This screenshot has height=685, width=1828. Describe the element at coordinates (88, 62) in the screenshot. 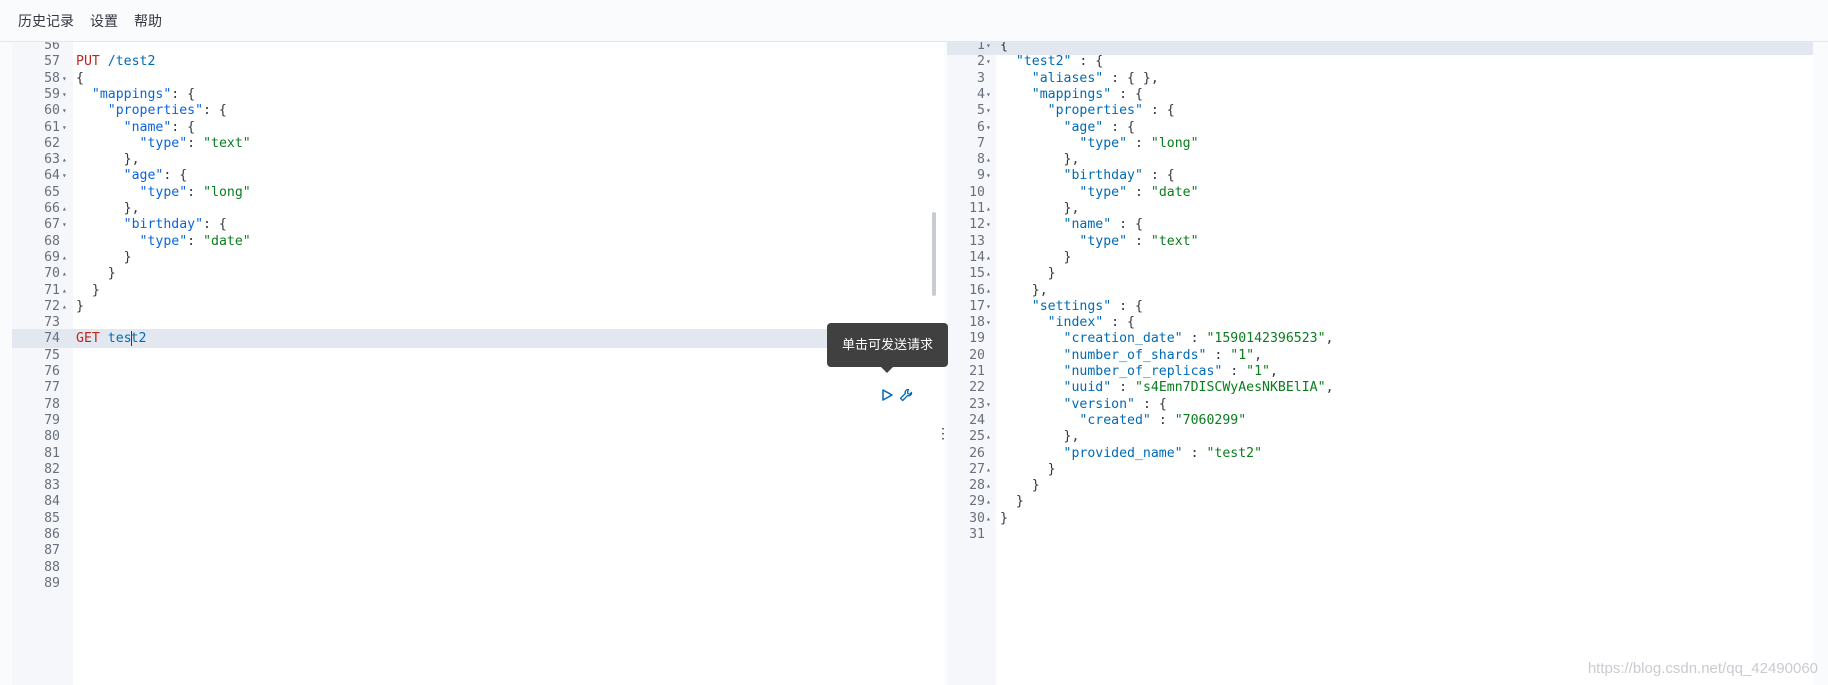

I see `token-method: PUT` at that location.